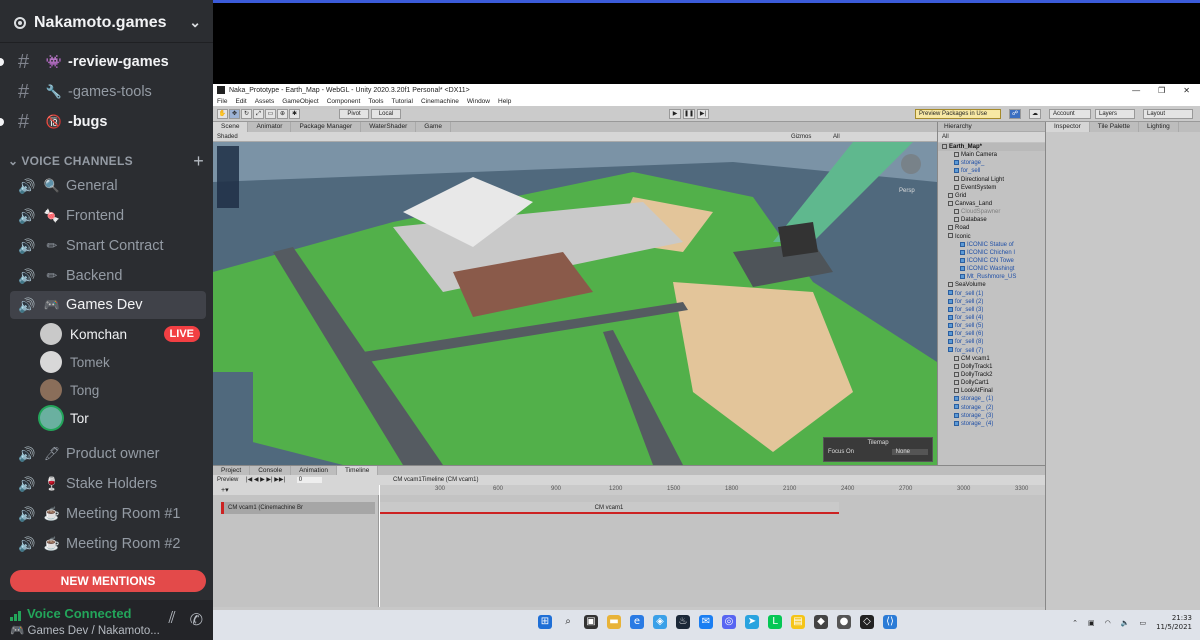  Describe the element at coordinates (225, 490) in the screenshot. I see `add-track-icon: +▾` at that location.